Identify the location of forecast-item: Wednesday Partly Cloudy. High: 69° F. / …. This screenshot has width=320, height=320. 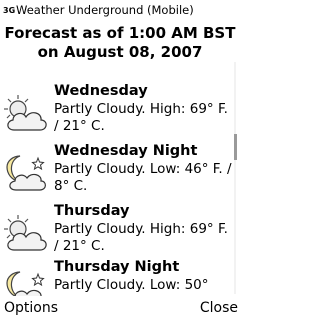
(116, 110).